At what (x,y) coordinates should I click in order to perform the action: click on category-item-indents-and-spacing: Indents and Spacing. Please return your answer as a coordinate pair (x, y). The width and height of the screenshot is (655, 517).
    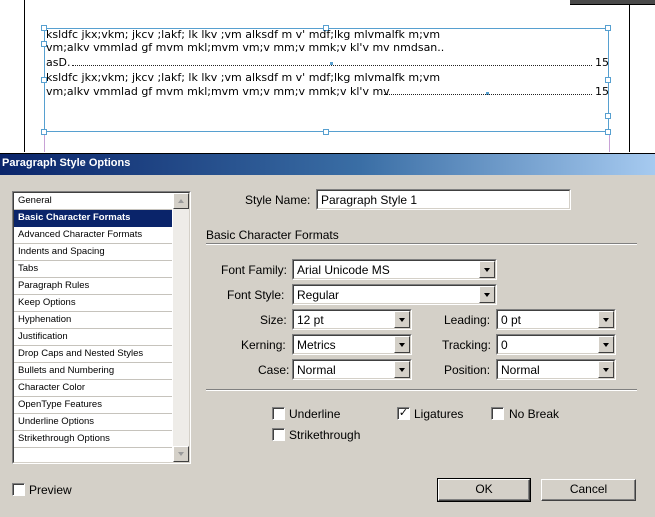
    Looking at the image, I should click on (93, 252).